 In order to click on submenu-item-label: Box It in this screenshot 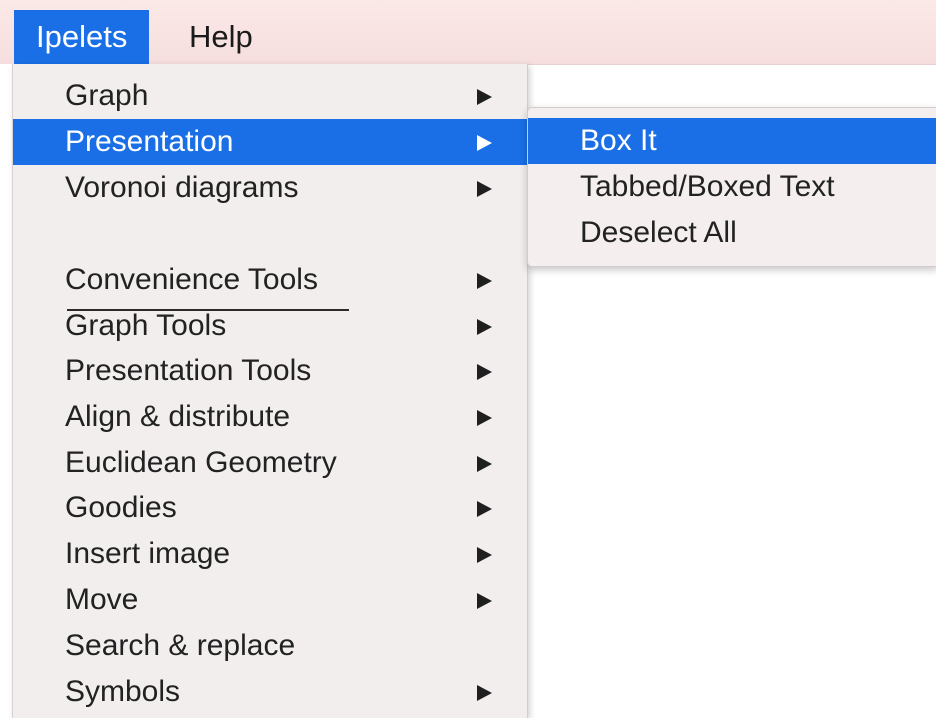, I will do `click(618, 140)`.